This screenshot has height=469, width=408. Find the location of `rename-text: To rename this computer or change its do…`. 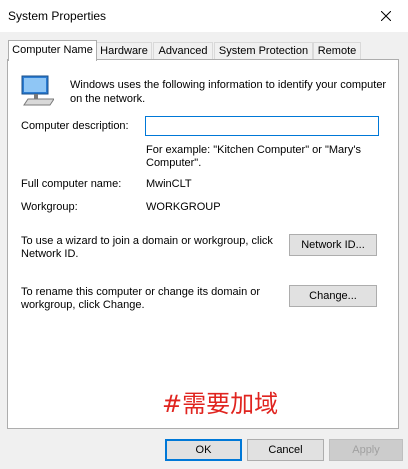

rename-text: To rename this computer or change its do… is located at coordinates (141, 298).